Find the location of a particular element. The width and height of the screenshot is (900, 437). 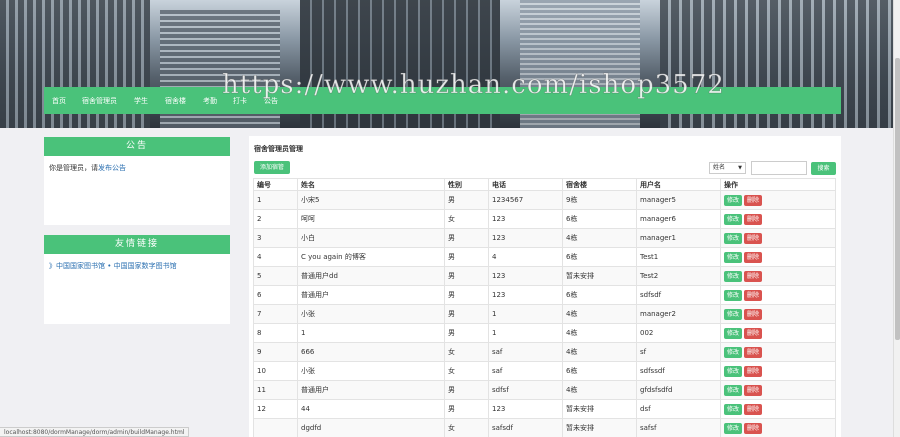

table-row: 8 1 男 1 4栋 002 修改 删除 is located at coordinates (544, 333).